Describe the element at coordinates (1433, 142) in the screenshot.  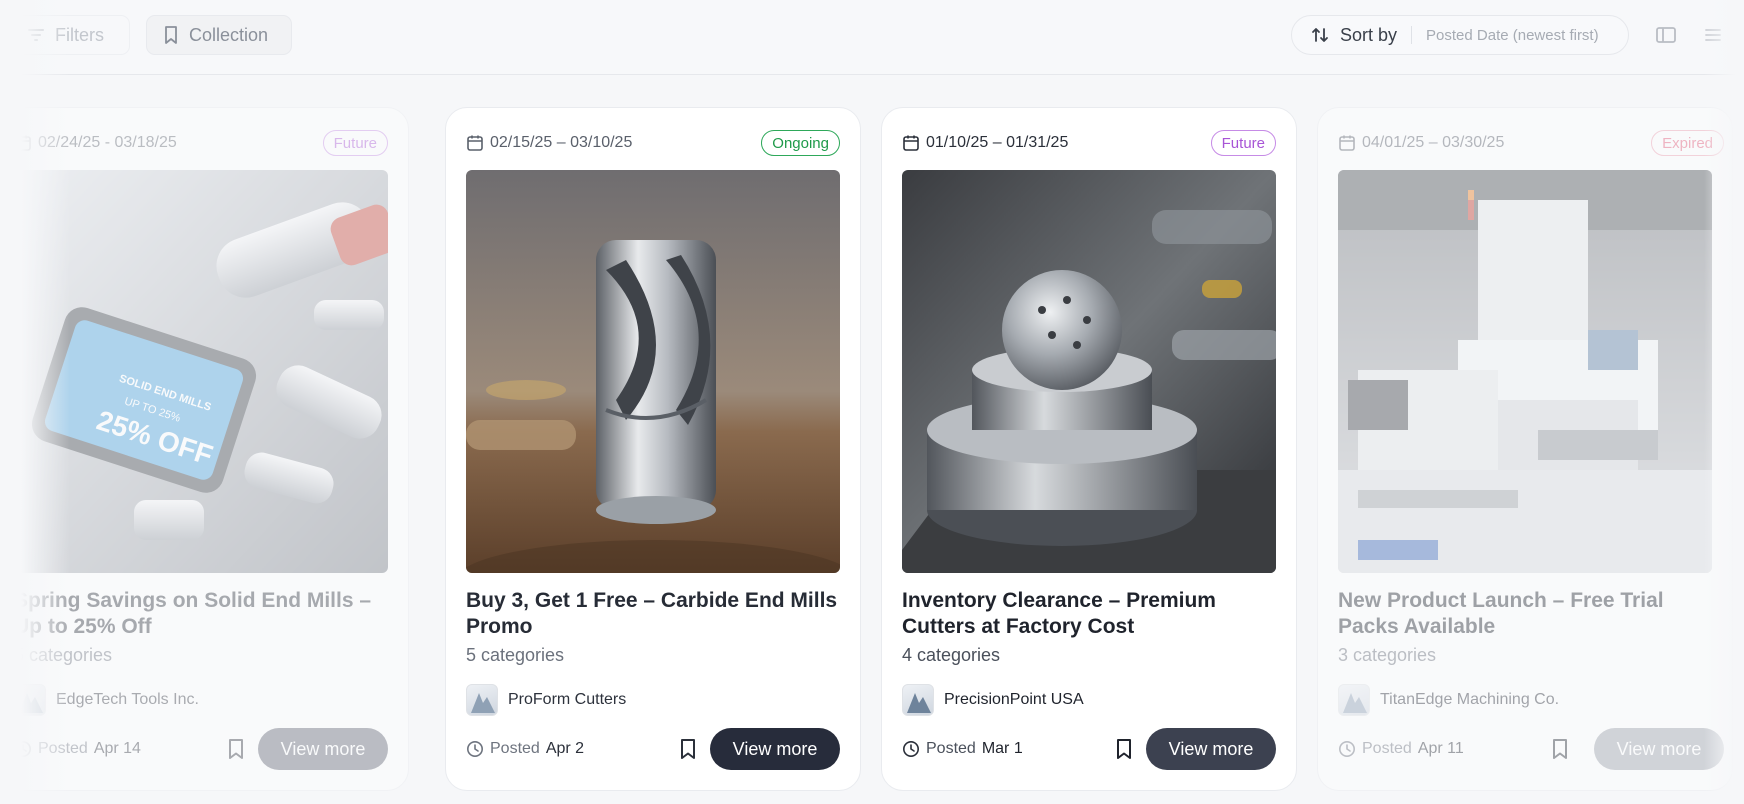
I see `date-range: 04/01/25 – 03/30/25` at that location.